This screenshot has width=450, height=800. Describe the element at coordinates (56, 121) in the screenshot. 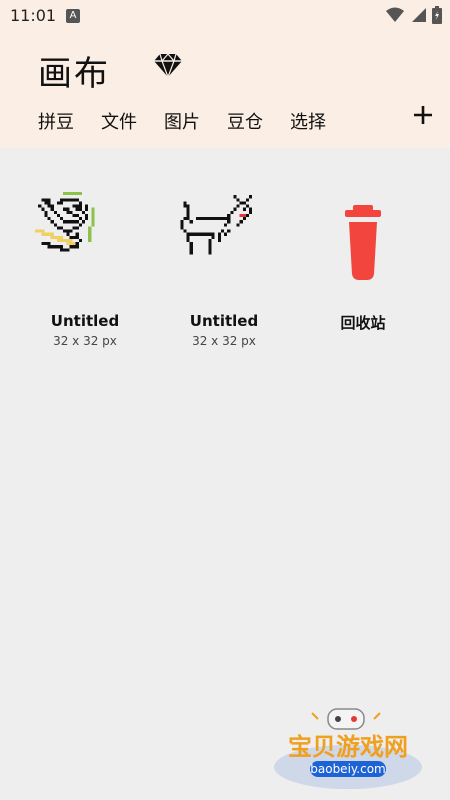

I see `tab-pindou: 拼豆` at that location.